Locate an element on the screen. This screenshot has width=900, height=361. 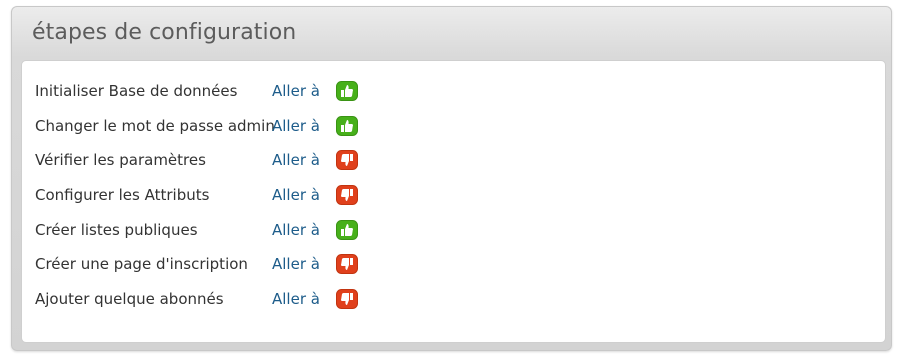
step-row: Créer une page d'inscription Aller à is located at coordinates (196, 264).